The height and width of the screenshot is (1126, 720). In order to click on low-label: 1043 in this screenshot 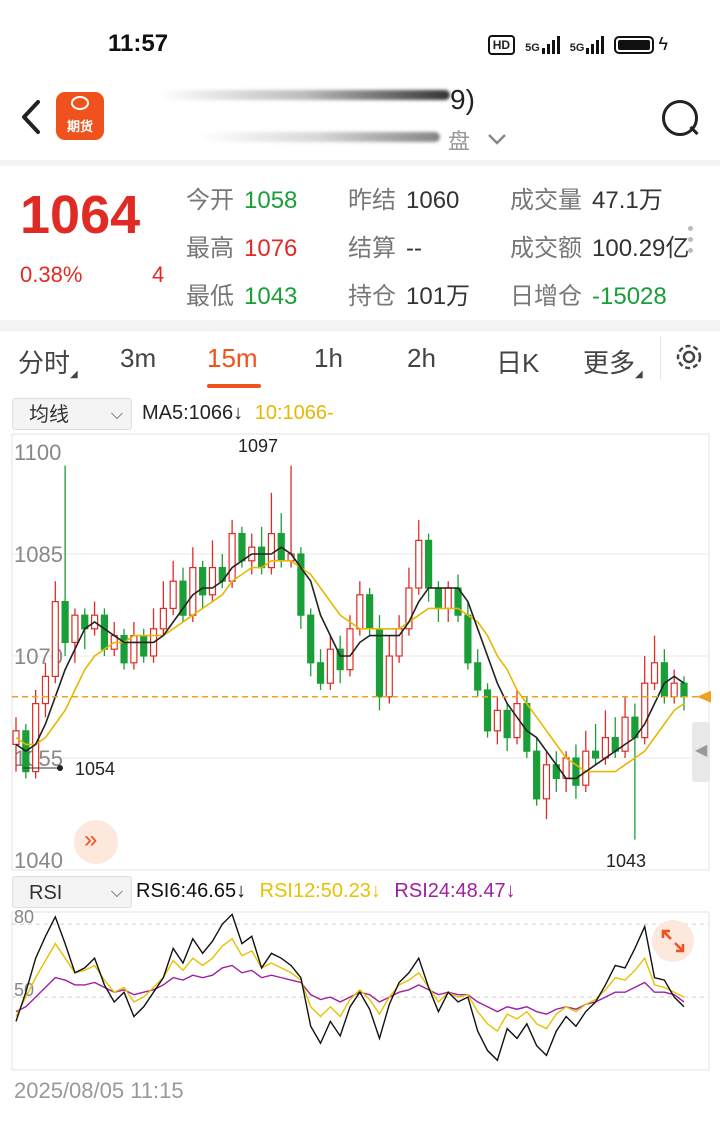, I will do `click(626, 861)`.